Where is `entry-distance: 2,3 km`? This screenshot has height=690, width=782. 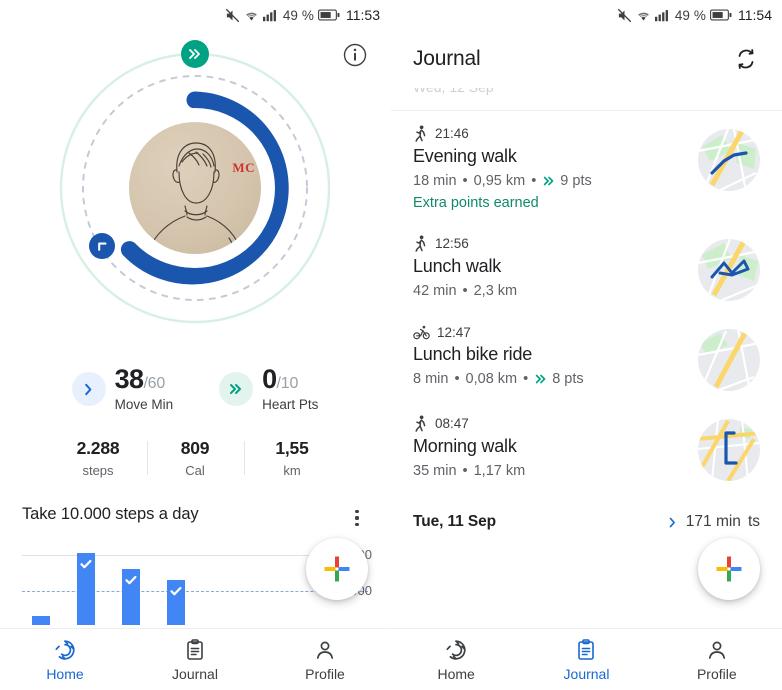
entry-distance: 2,3 km is located at coordinates (495, 291).